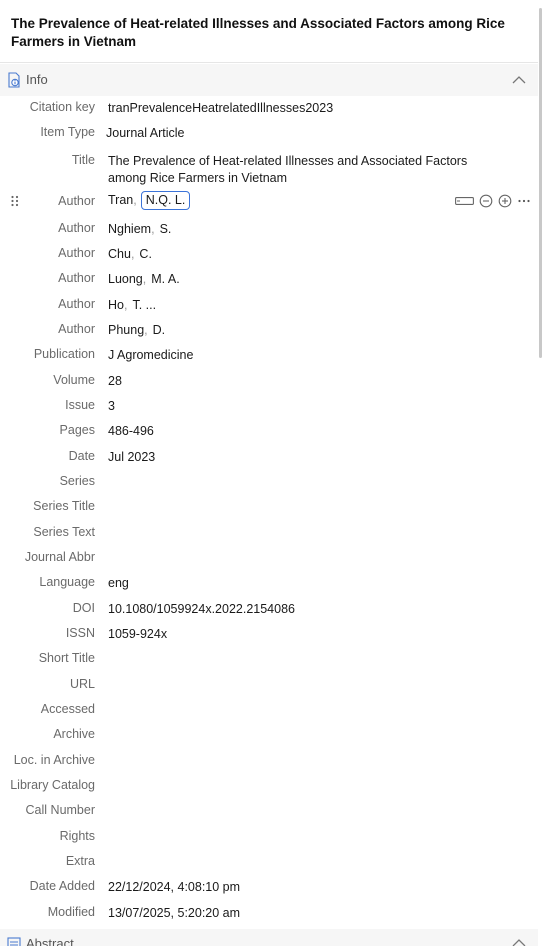 The width and height of the screenshot is (547, 946). I want to click on field-row-extra: Extra, so click(269, 862).